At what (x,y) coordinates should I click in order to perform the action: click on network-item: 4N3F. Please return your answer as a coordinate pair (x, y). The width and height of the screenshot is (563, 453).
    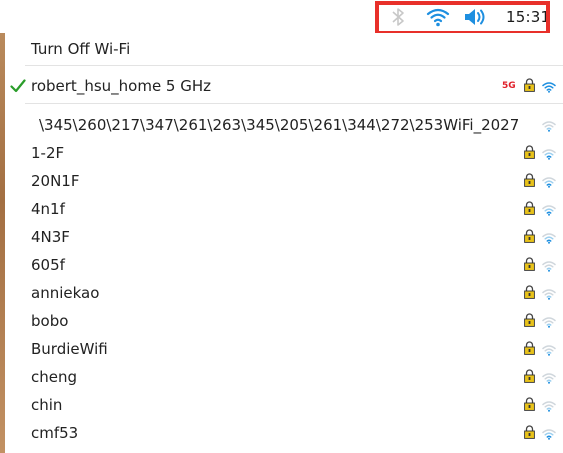
    Looking at the image, I should click on (284, 237).